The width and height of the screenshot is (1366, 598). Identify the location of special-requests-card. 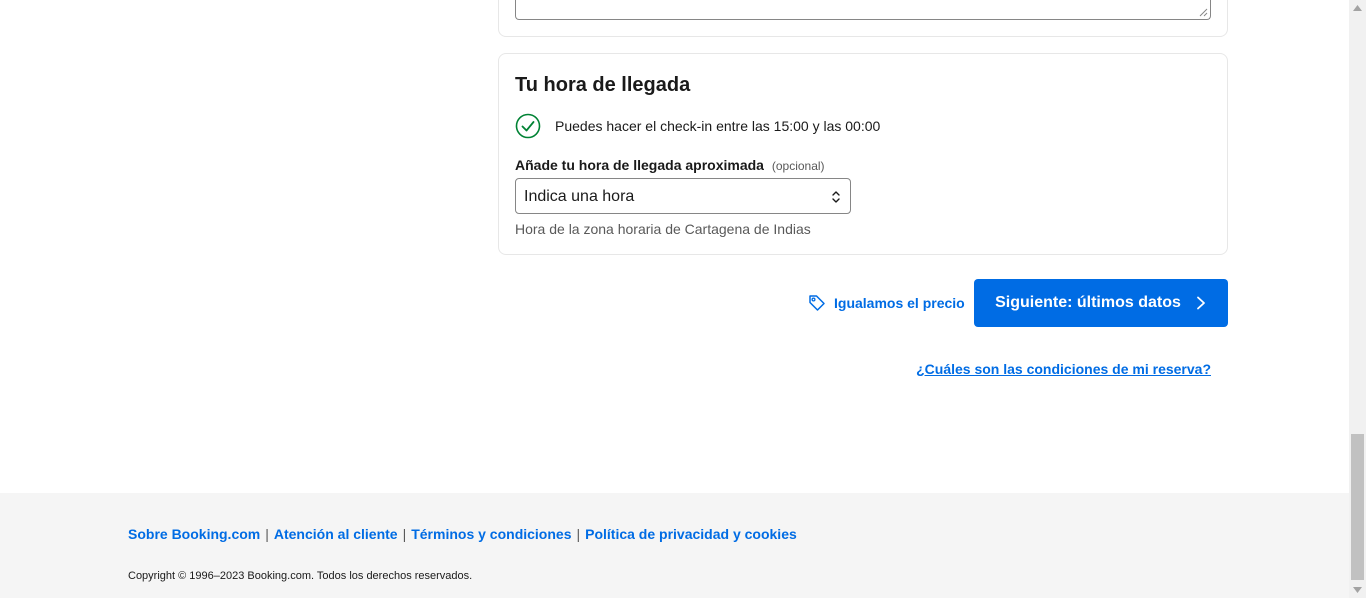
(863, 18).